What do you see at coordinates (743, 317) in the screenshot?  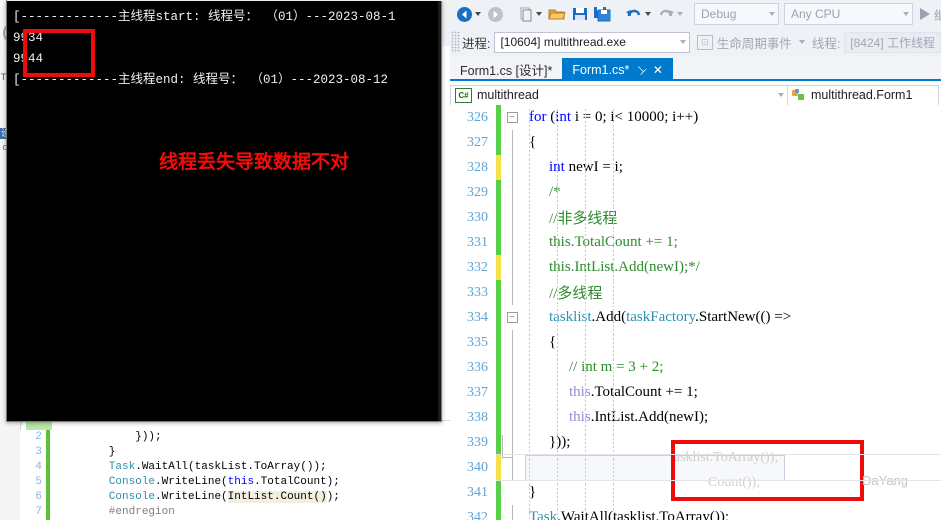 I see `code-token: .StartNew(() =>` at bounding box center [743, 317].